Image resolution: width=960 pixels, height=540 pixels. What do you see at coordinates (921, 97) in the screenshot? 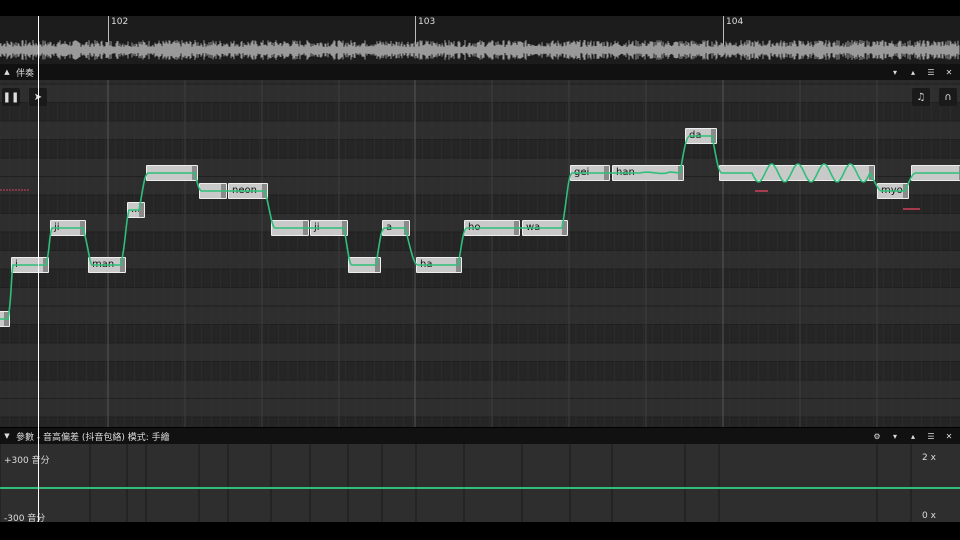
I see `note-tool-button: ♫` at bounding box center [921, 97].